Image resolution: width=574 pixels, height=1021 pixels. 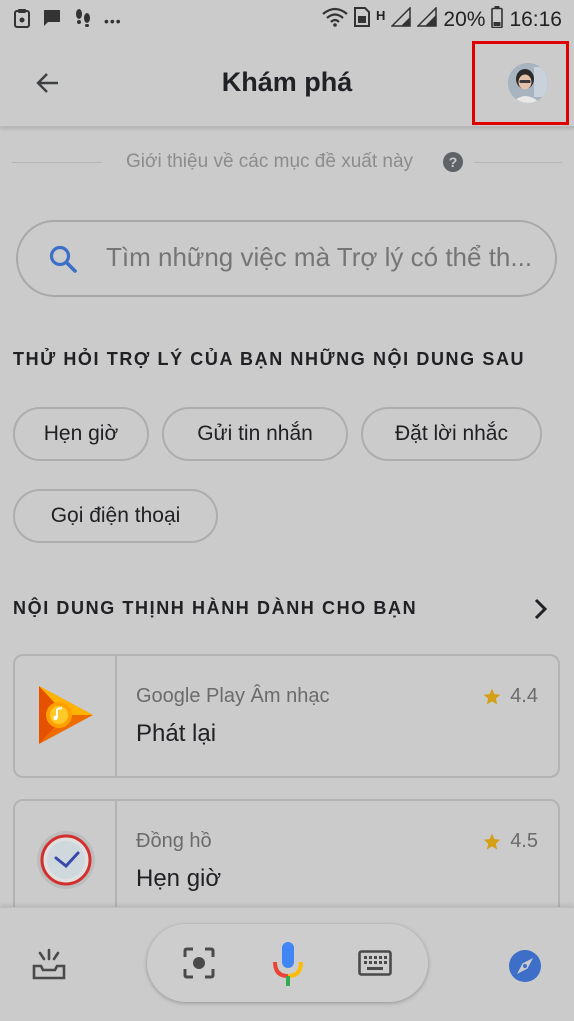 What do you see at coordinates (453, 162) in the screenshot?
I see `help-icon: ?` at bounding box center [453, 162].